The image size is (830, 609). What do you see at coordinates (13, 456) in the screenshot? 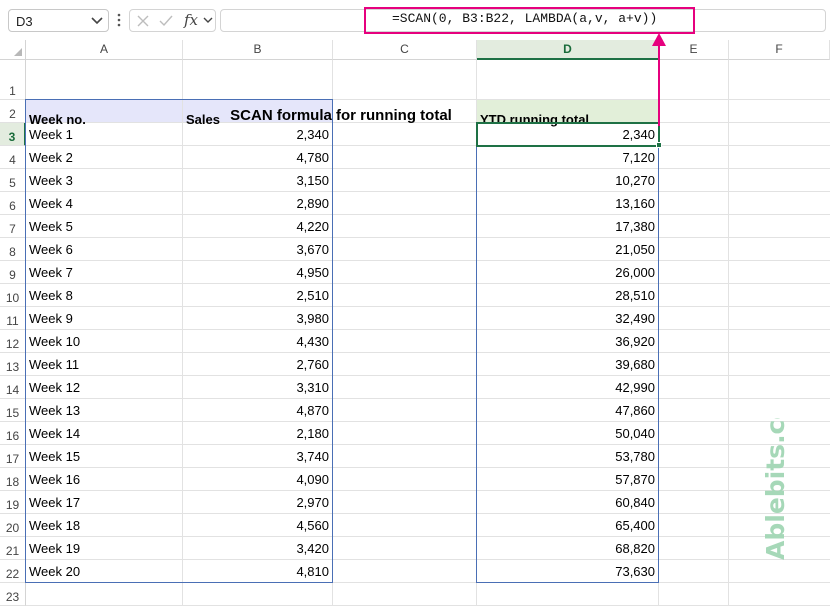
I see `row-header-17: 17` at bounding box center [13, 456].